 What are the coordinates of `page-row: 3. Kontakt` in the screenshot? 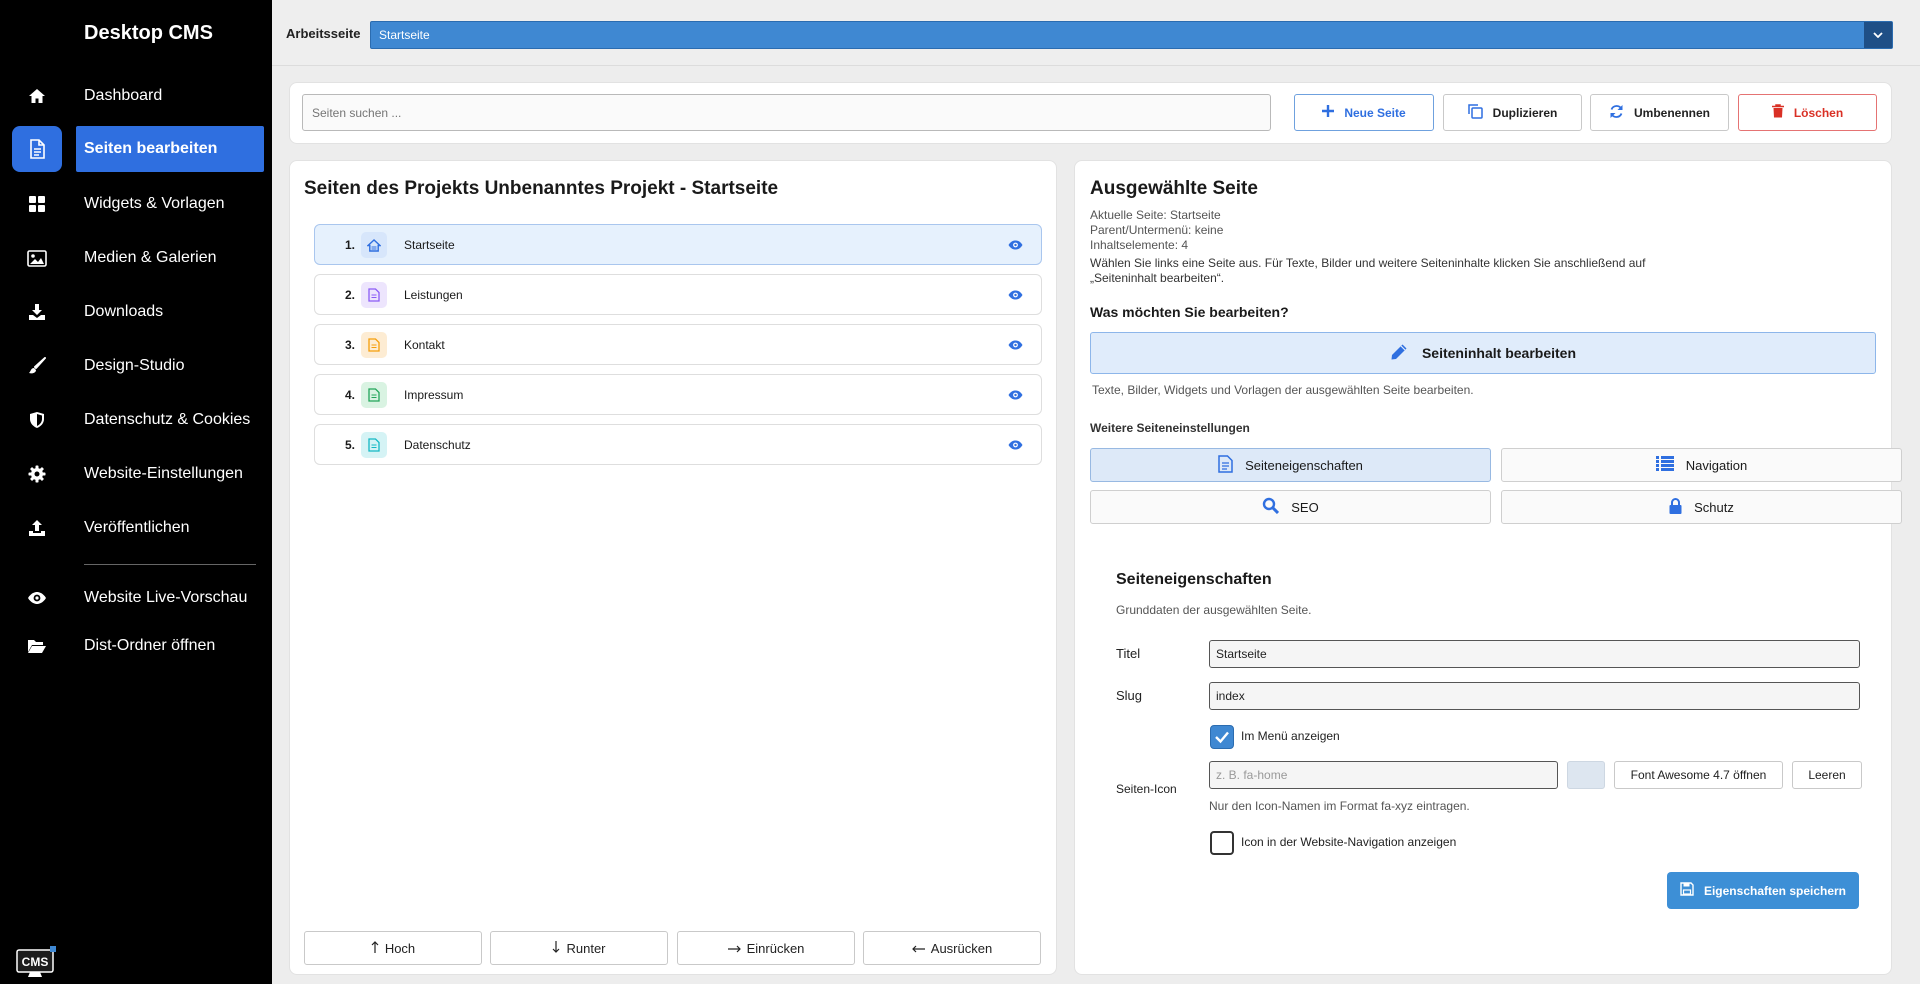 It's located at (678, 344).